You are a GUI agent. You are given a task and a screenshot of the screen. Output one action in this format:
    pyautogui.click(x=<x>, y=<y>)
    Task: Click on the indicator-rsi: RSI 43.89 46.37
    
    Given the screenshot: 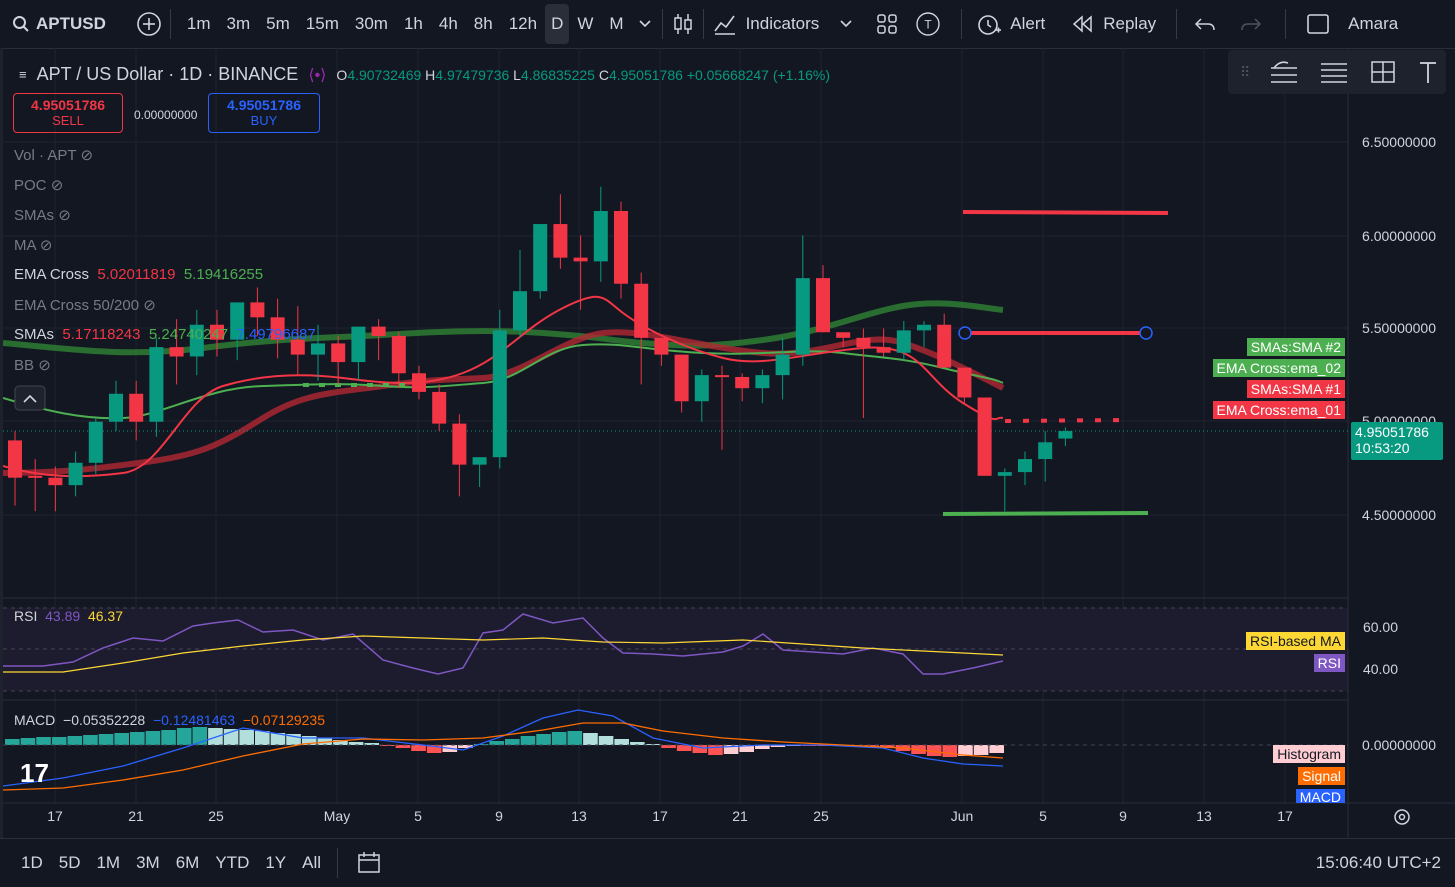 What is the action you would take?
    pyautogui.click(x=68, y=616)
    